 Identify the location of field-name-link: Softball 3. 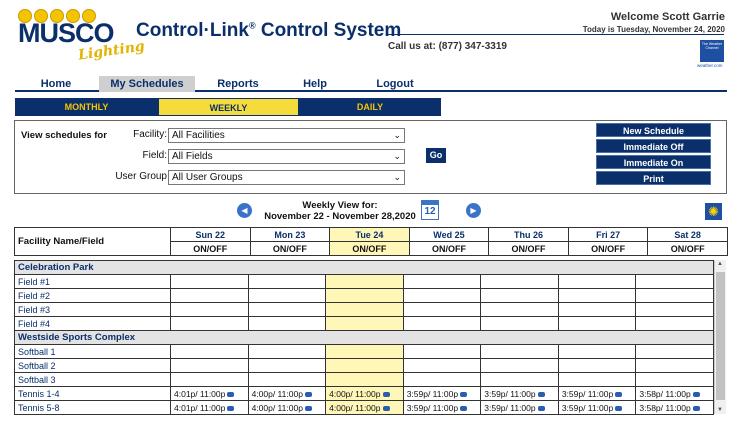
(92, 379).